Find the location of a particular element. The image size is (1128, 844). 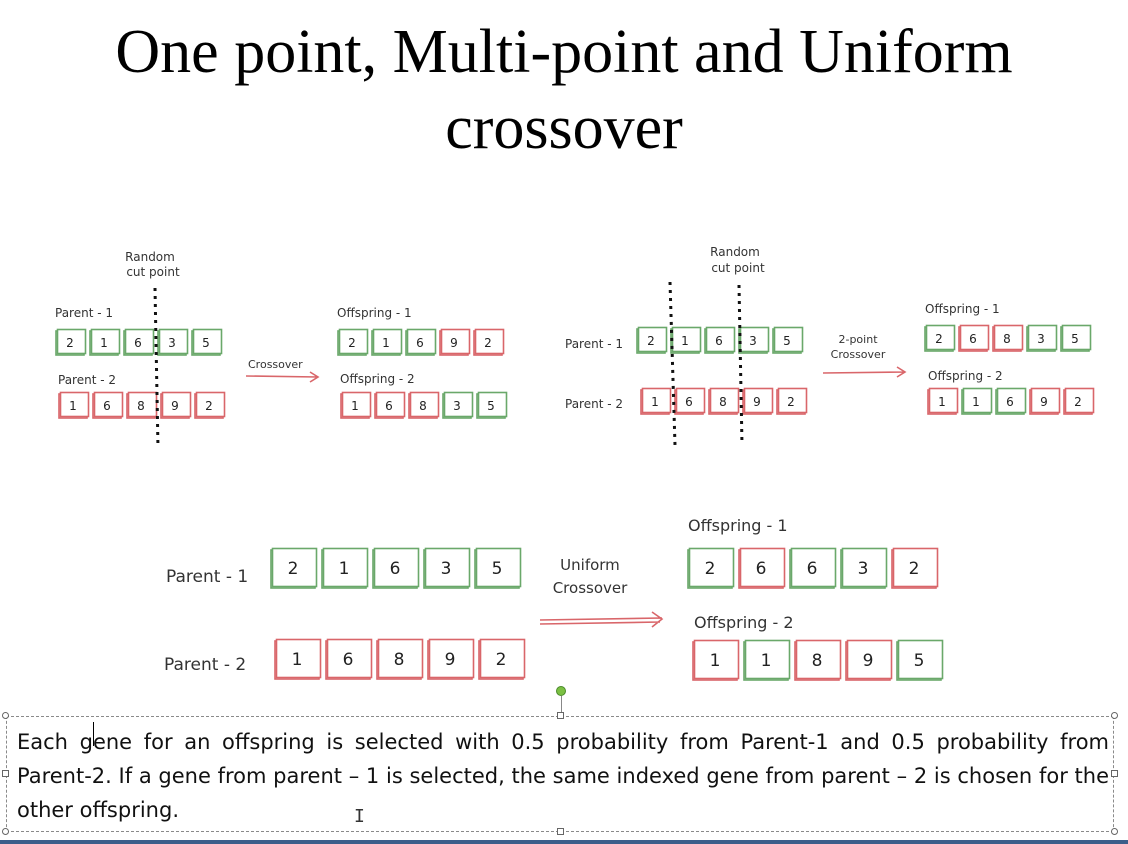

resize-handle-left is located at coordinates (5, 773).